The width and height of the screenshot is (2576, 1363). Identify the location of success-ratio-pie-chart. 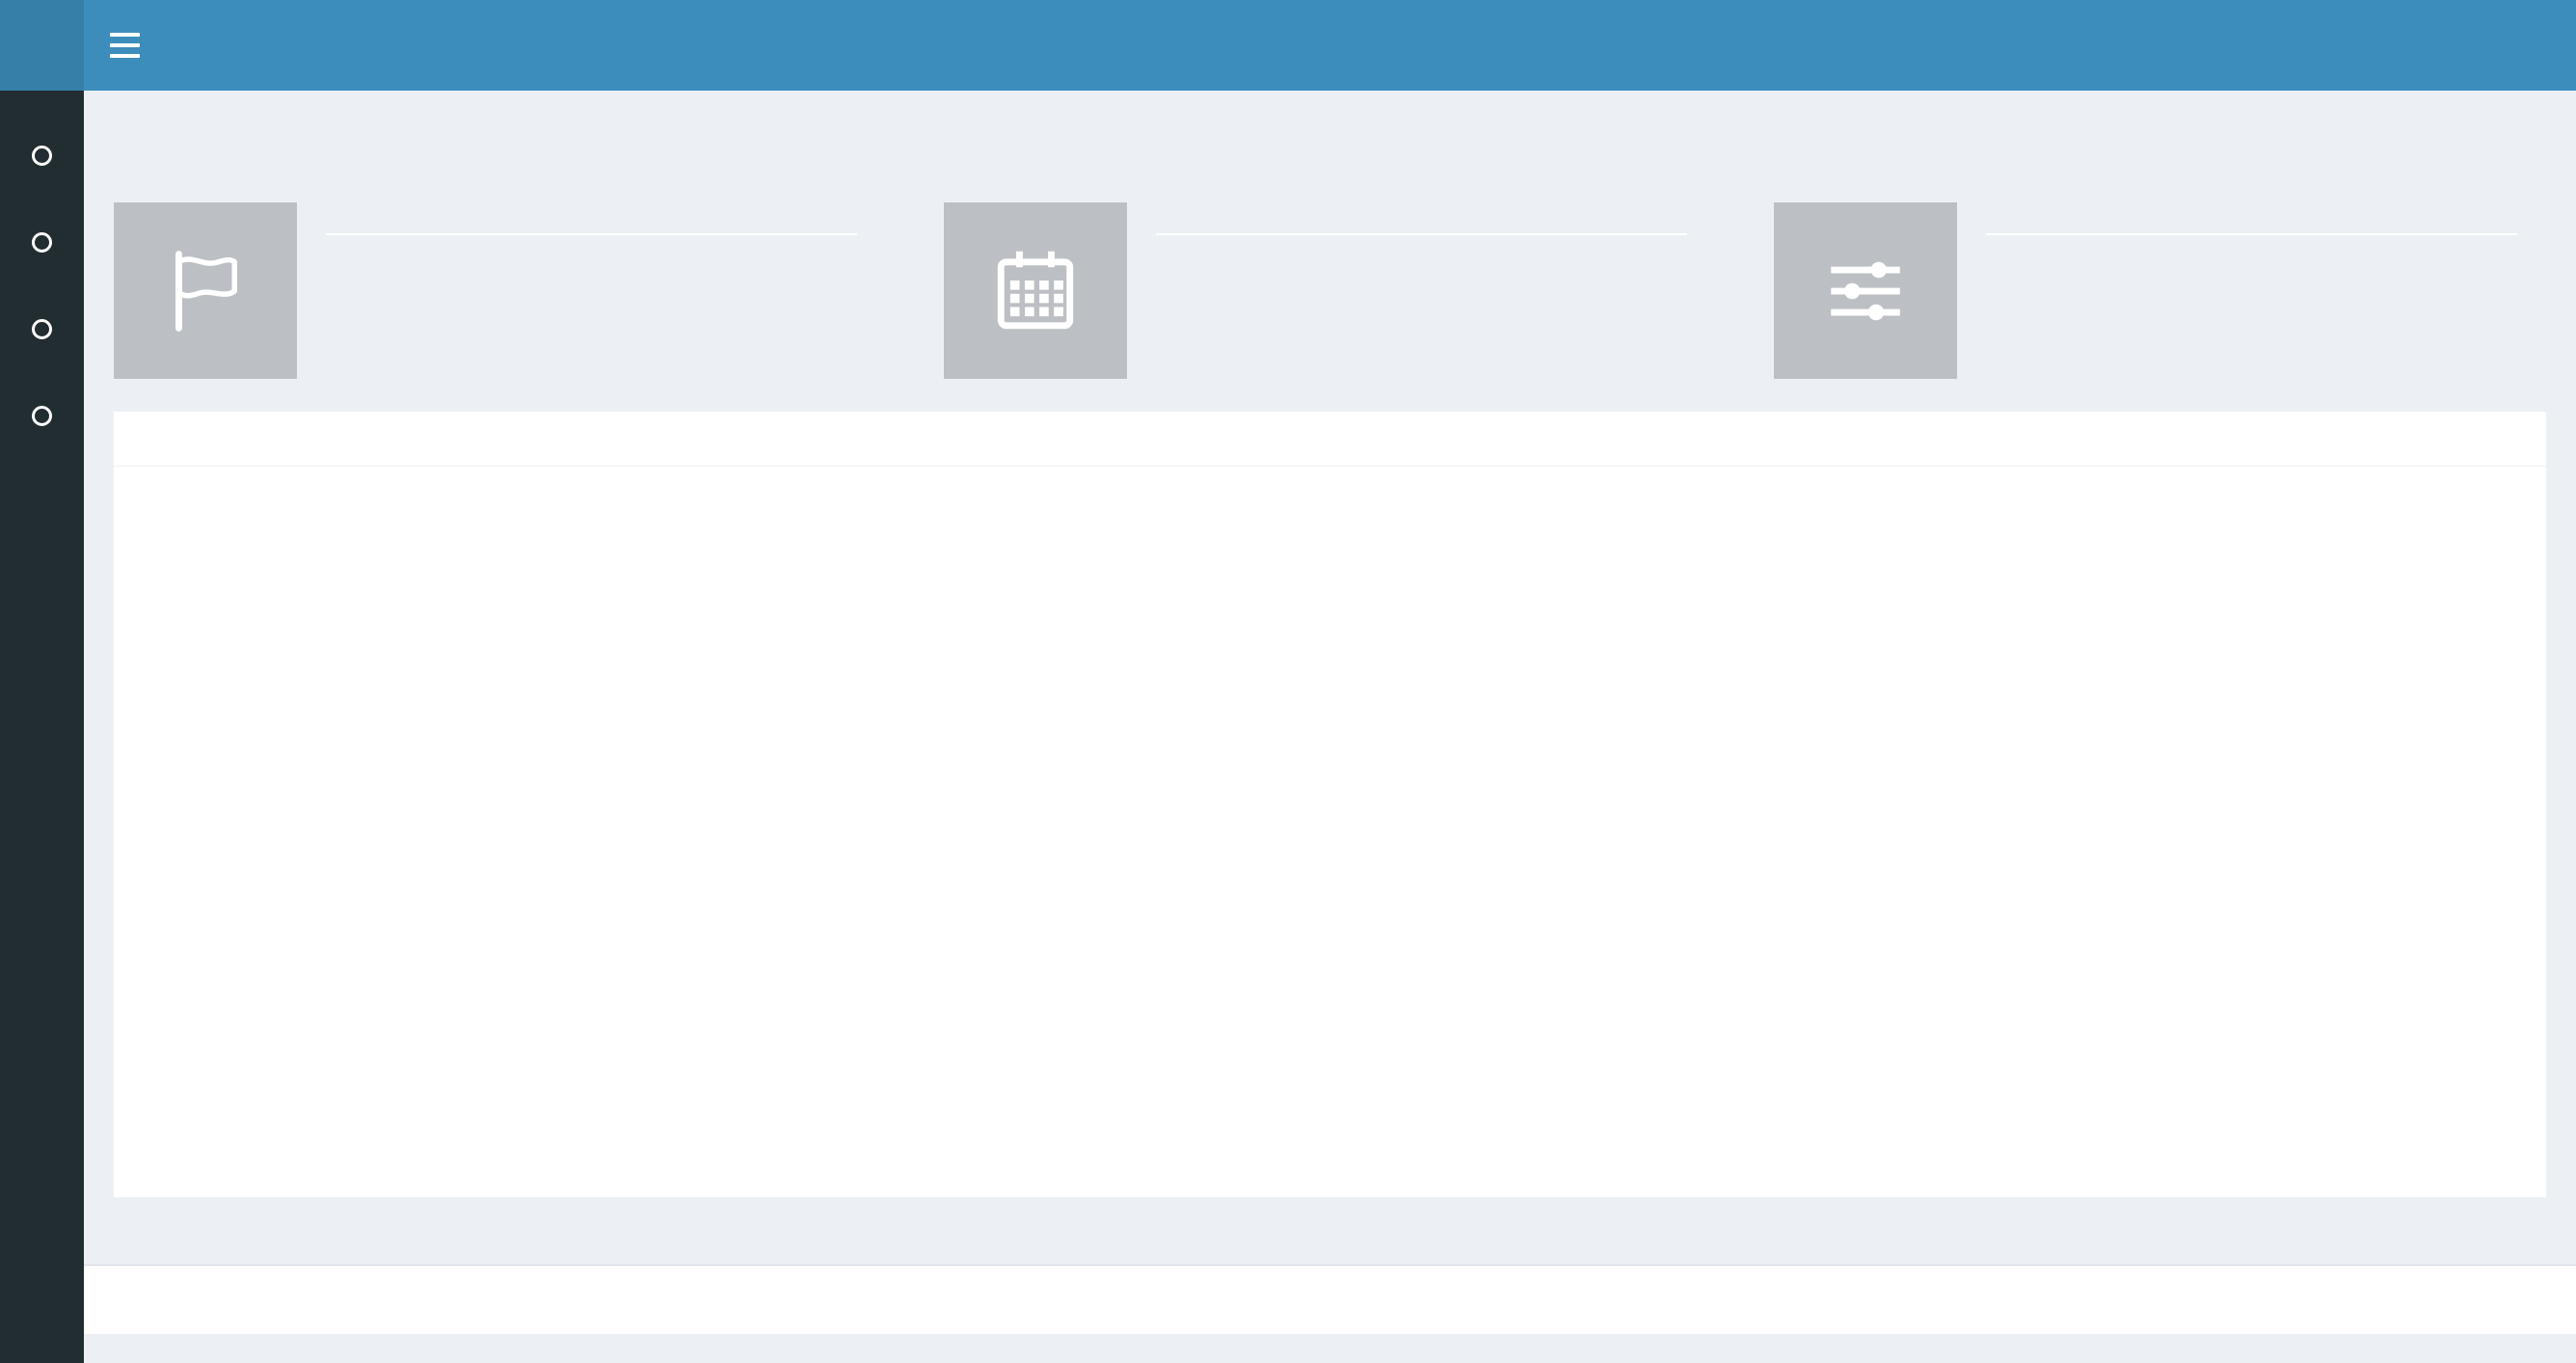
(2159, 834).